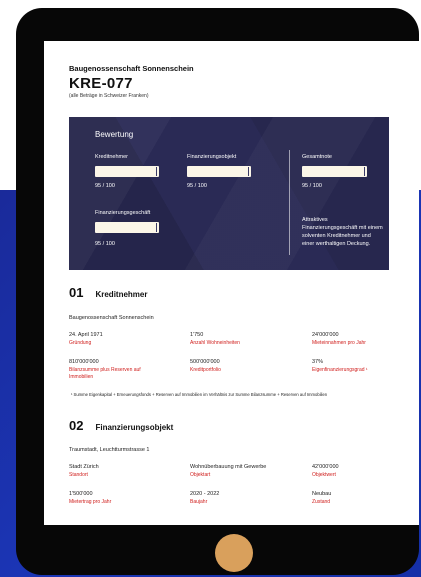  Describe the element at coordinates (112, 157) in the screenshot. I see `rating-label-kreditnehmer: Kreditnehmer` at that location.